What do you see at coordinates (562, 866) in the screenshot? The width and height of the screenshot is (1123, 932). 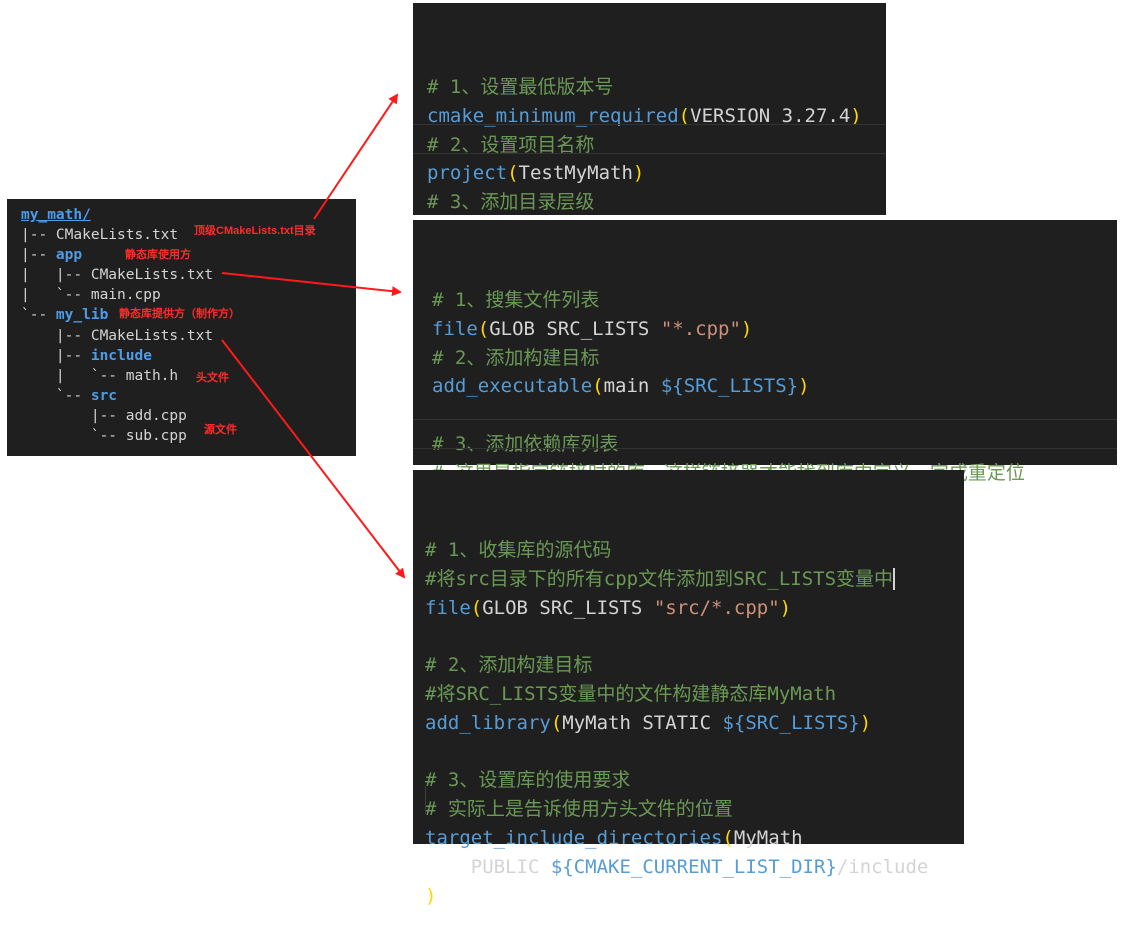 I see `code-token: ${` at bounding box center [562, 866].